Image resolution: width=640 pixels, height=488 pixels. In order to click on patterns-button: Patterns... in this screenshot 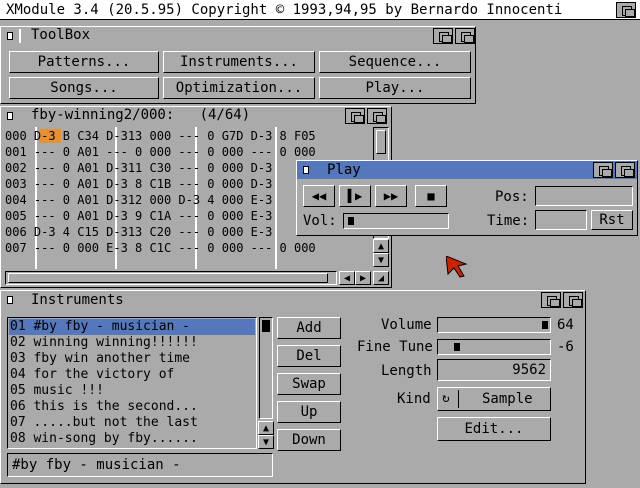, I will do `click(84, 62)`.